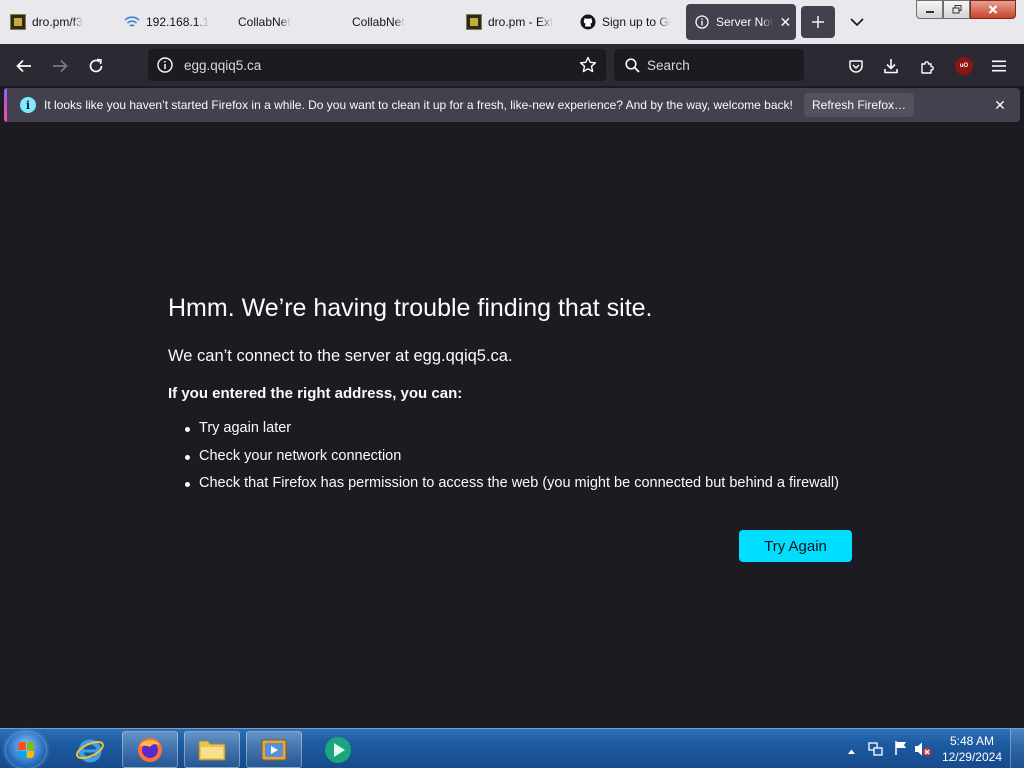 The image size is (1024, 768). I want to click on puzzle-icon, so click(927, 67).